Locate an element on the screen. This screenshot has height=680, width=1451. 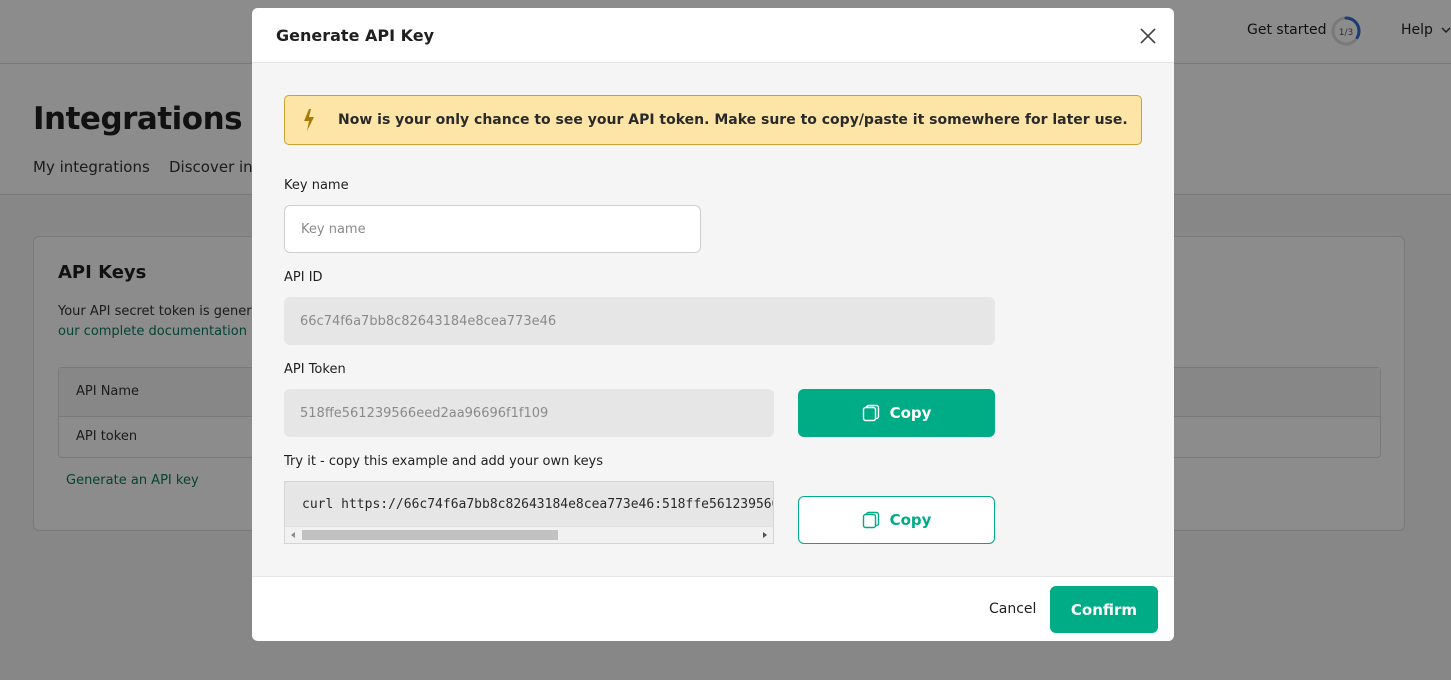
horizontal-scrollbar is located at coordinates (529, 534).